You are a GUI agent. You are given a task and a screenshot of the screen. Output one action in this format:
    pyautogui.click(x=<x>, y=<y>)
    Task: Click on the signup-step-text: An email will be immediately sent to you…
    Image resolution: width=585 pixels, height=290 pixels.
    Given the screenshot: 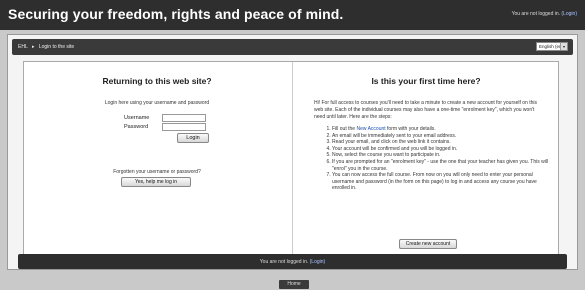 What is the action you would take?
    pyautogui.click(x=394, y=135)
    